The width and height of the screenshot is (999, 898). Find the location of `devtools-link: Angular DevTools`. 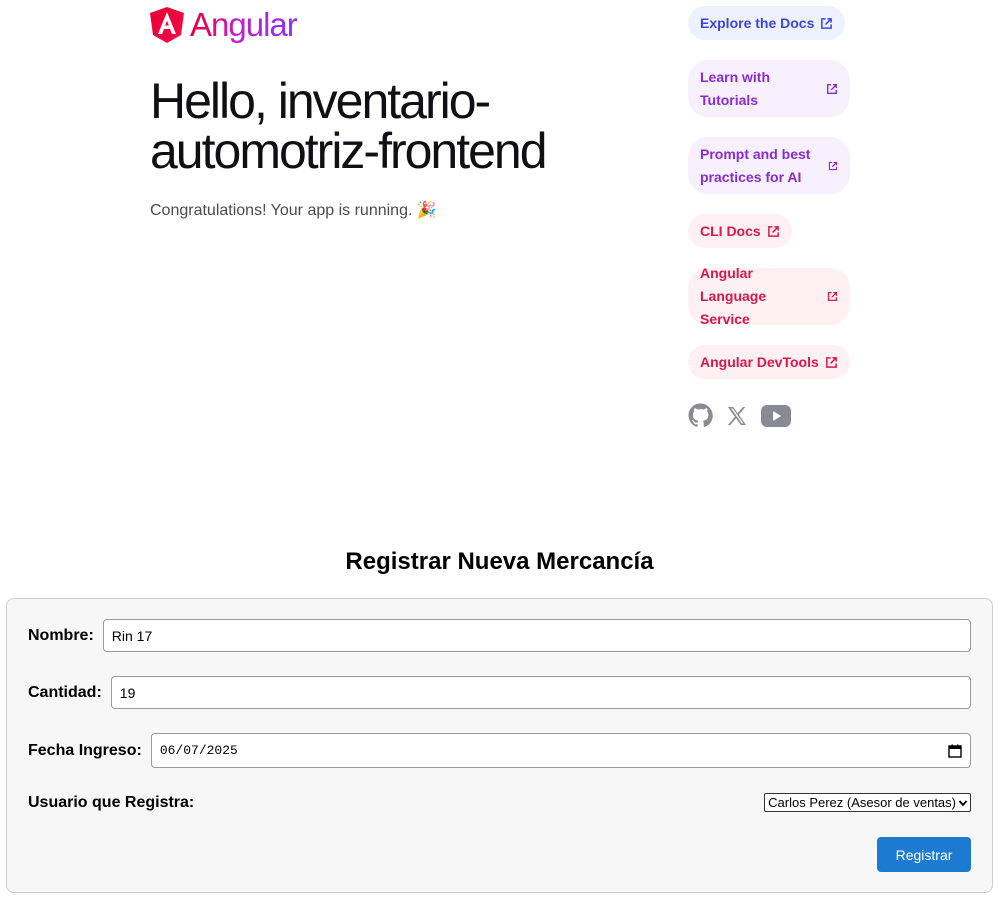

devtools-link: Angular DevTools is located at coordinates (769, 362).